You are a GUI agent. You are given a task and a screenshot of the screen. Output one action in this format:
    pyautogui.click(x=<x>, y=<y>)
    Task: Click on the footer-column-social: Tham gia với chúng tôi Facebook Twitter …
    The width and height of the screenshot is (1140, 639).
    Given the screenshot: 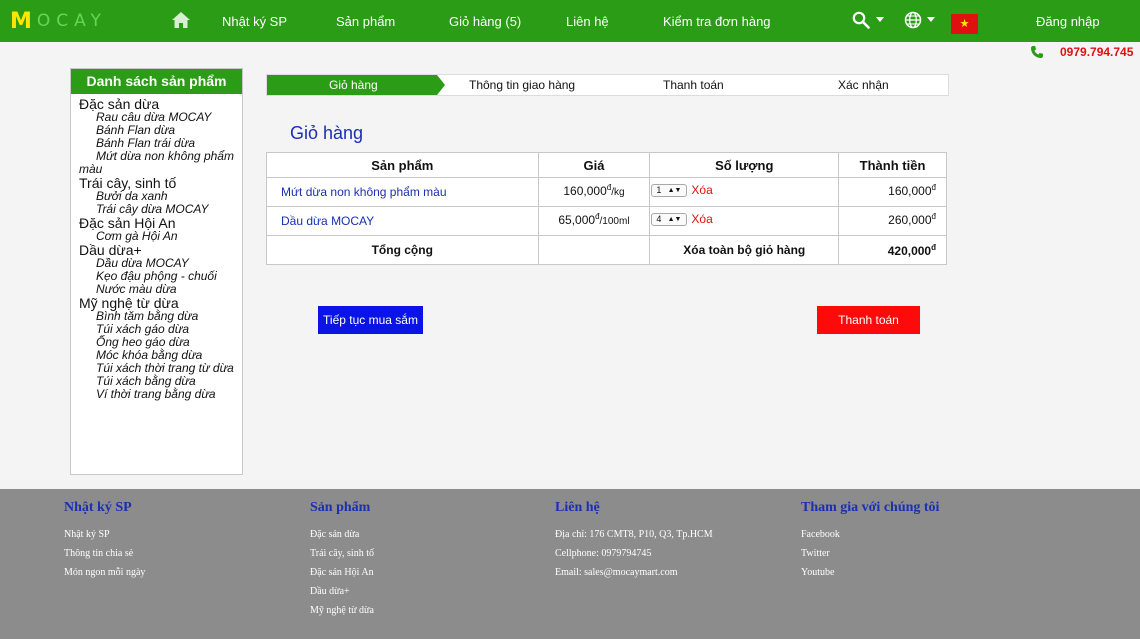 What is the action you would take?
    pyautogui.click(x=870, y=543)
    